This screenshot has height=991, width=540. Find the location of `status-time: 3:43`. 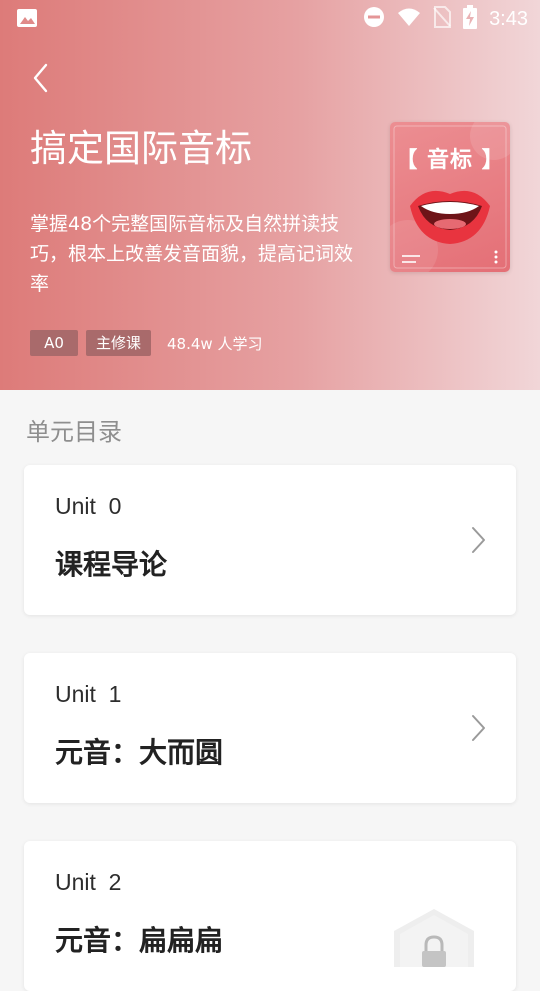

status-time: 3:43 is located at coordinates (508, 19).